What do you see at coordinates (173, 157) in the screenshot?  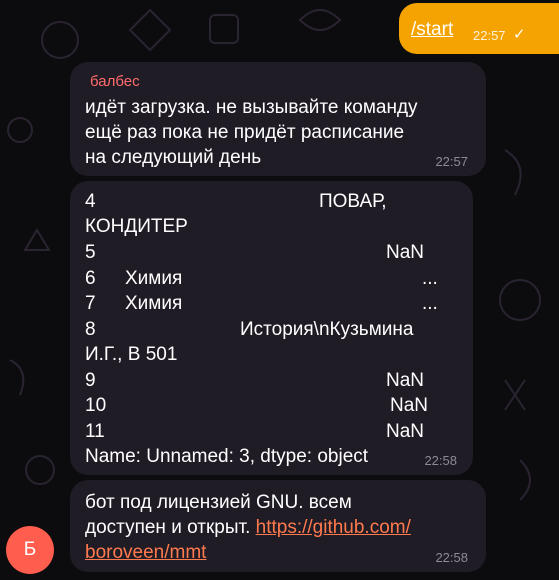 I see `message-text-line: на следующий день` at bounding box center [173, 157].